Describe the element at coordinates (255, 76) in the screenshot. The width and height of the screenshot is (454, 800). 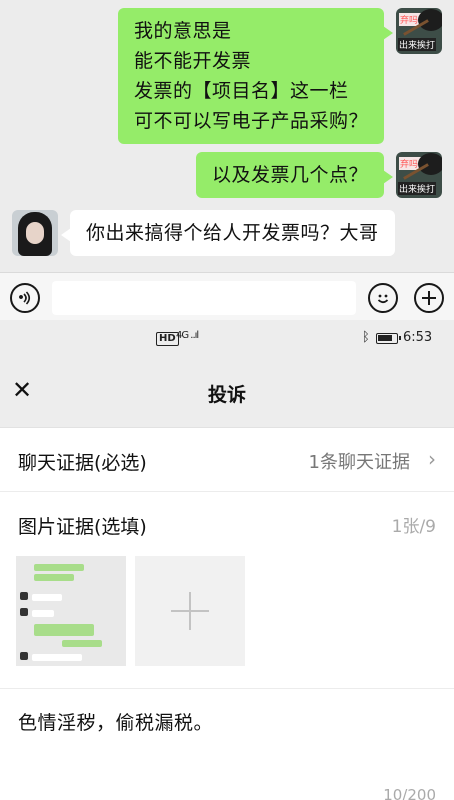
I see `message-bubble: 我的意思是 能不能开发票 发票的【项目名】这一栏 可不可以写电子产品采购？` at that location.